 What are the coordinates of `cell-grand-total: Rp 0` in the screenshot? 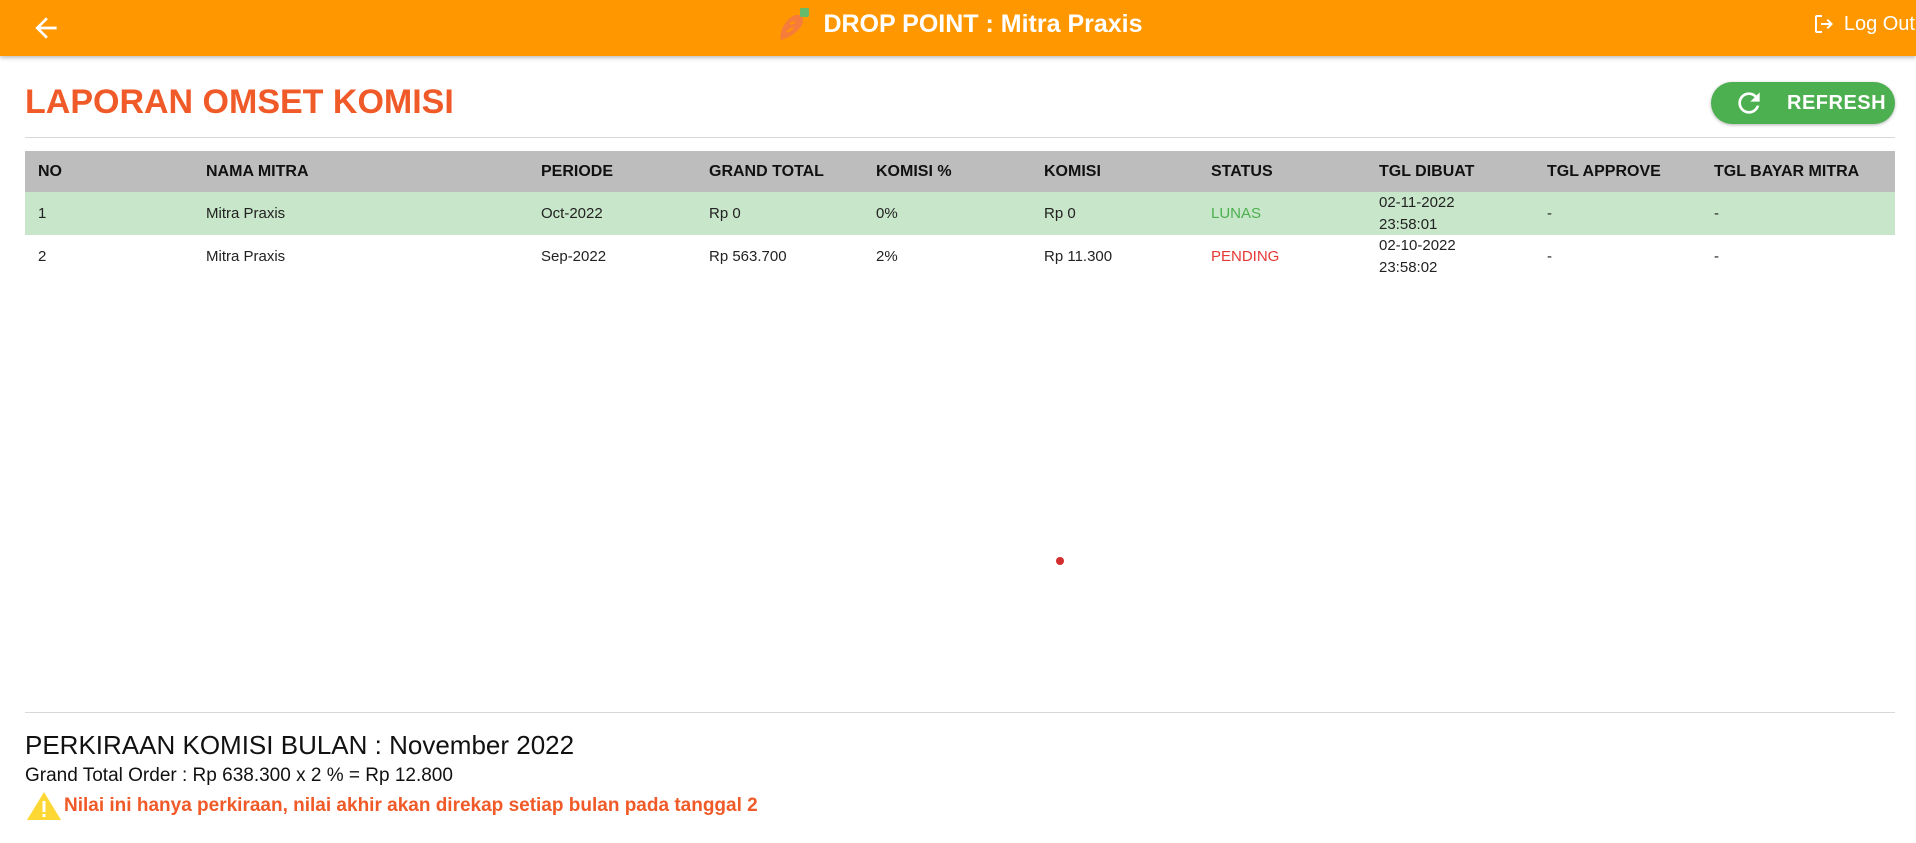 It's located at (725, 213).